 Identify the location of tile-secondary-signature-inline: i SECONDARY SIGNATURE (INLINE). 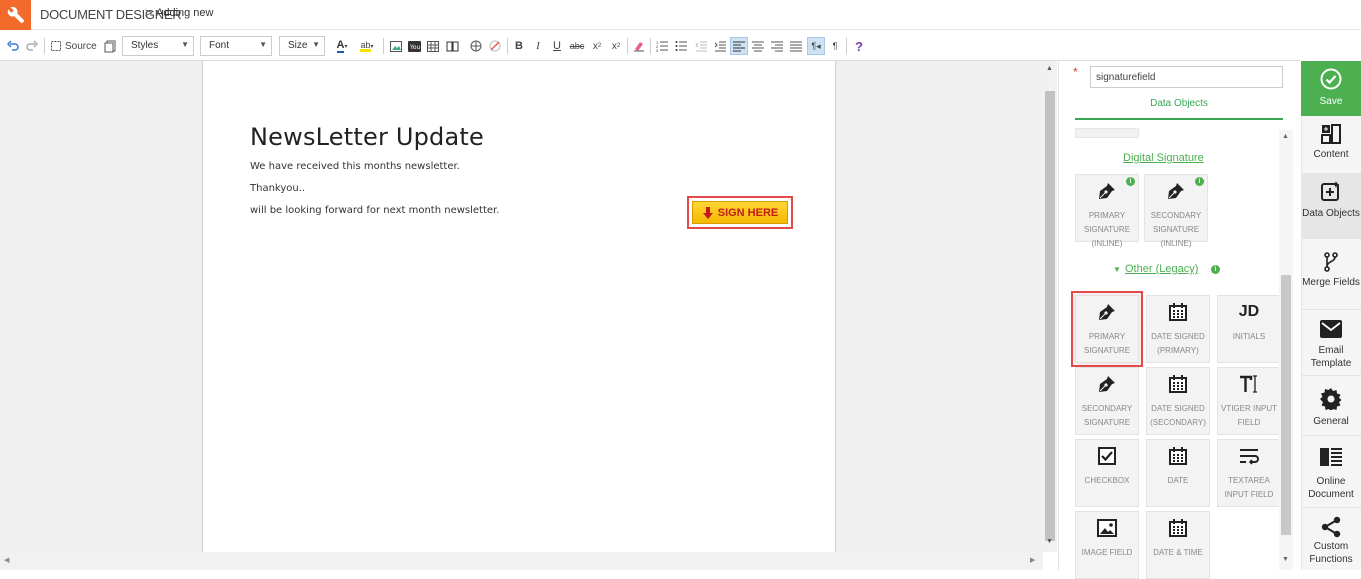
(1176, 211).